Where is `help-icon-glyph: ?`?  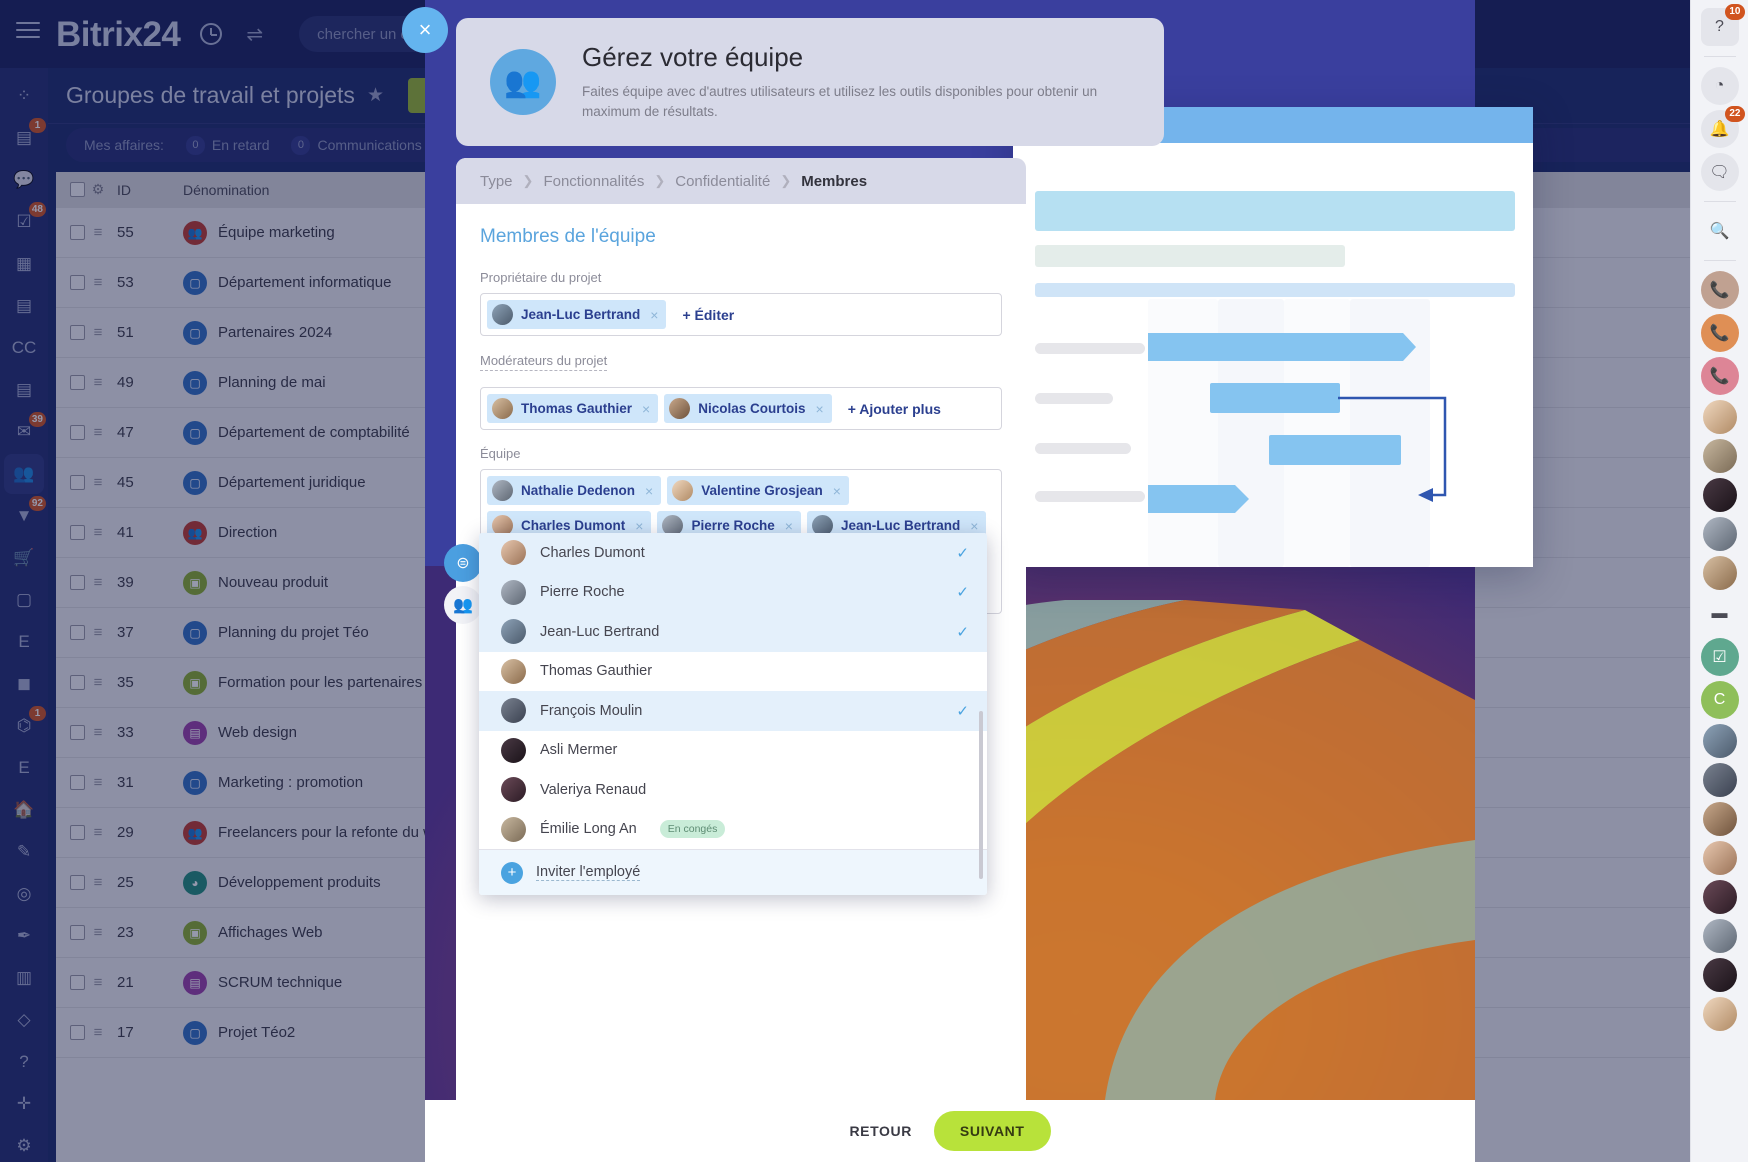
help-icon-glyph: ? is located at coordinates (1719, 26).